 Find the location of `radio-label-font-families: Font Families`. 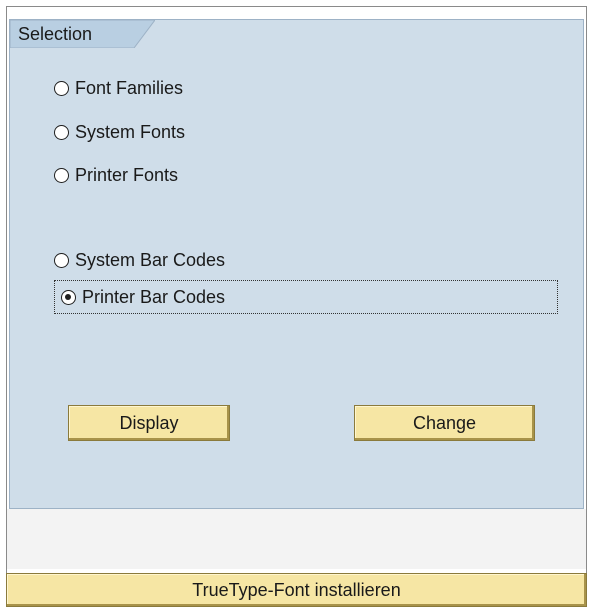

radio-label-font-families: Font Families is located at coordinates (129, 87).